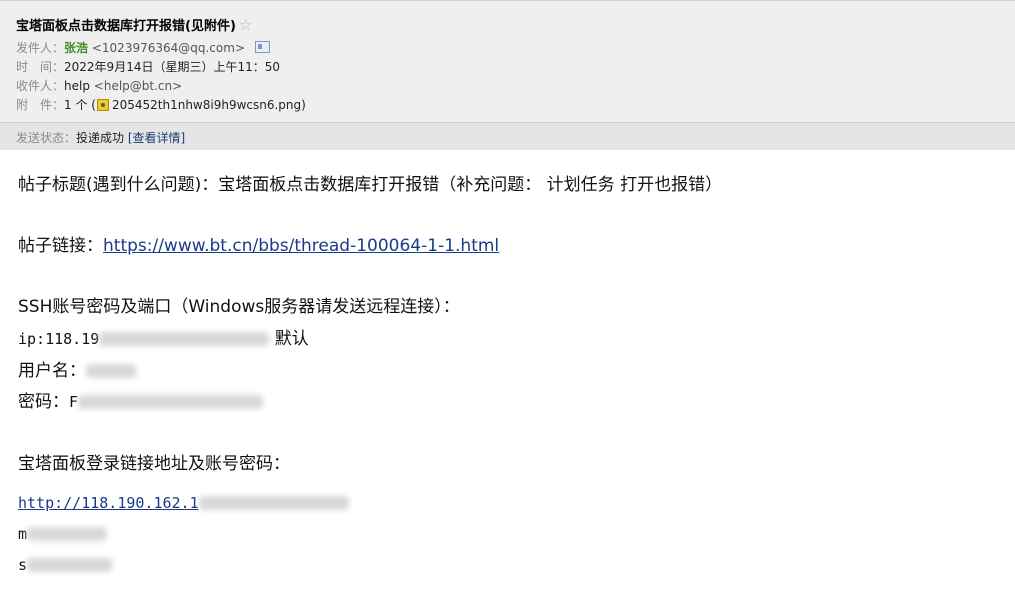 This screenshot has width=1015, height=600. Describe the element at coordinates (111, 371) in the screenshot. I see `redacted-username` at that location.